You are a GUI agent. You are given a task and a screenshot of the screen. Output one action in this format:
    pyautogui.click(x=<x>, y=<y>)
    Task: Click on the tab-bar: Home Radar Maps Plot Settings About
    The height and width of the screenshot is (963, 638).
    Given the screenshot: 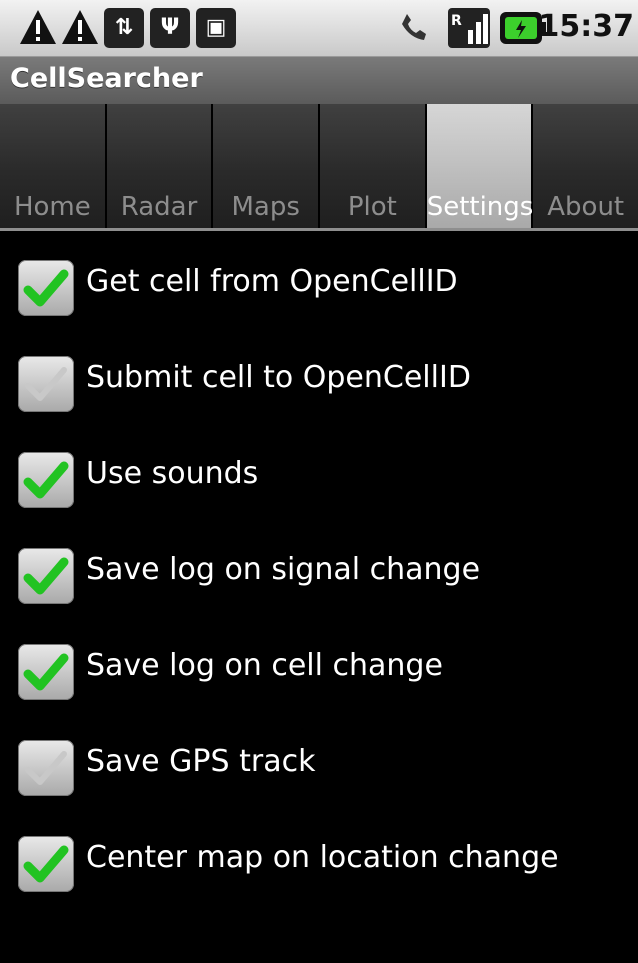 What is the action you would take?
    pyautogui.click(x=319, y=167)
    